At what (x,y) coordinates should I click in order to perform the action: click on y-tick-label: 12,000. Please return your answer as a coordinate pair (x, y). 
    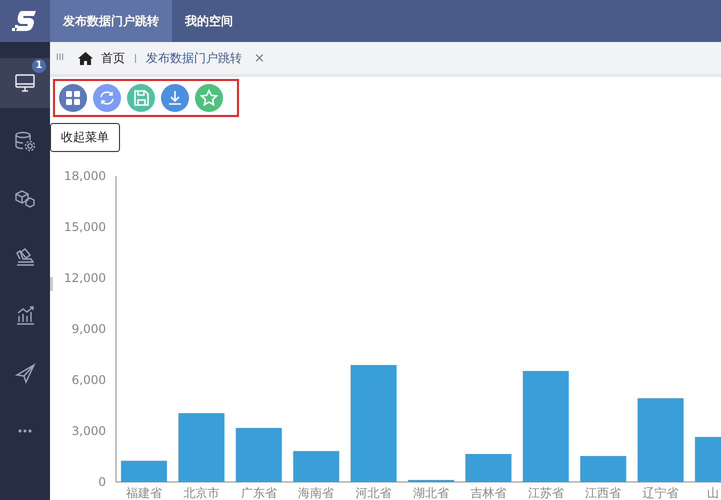
    Looking at the image, I should click on (85, 278).